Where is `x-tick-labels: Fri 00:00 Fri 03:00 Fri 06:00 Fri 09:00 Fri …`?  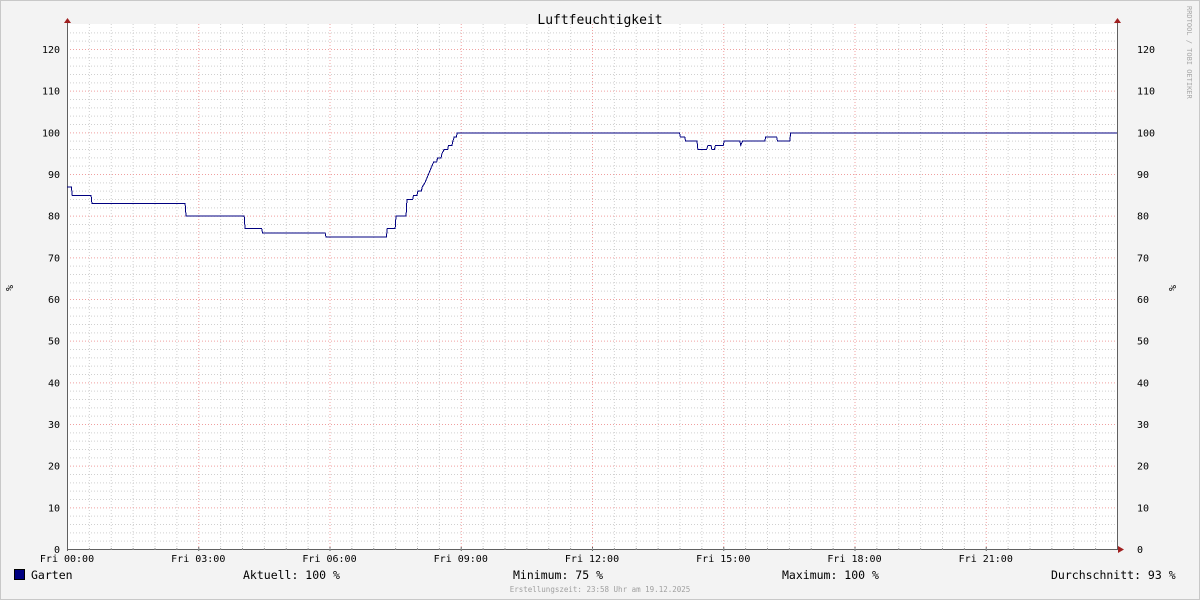
x-tick-labels: Fri 00:00 Fri 03:00 Fri 06:00 Fri 09:00 Fri … is located at coordinates (526, 559).